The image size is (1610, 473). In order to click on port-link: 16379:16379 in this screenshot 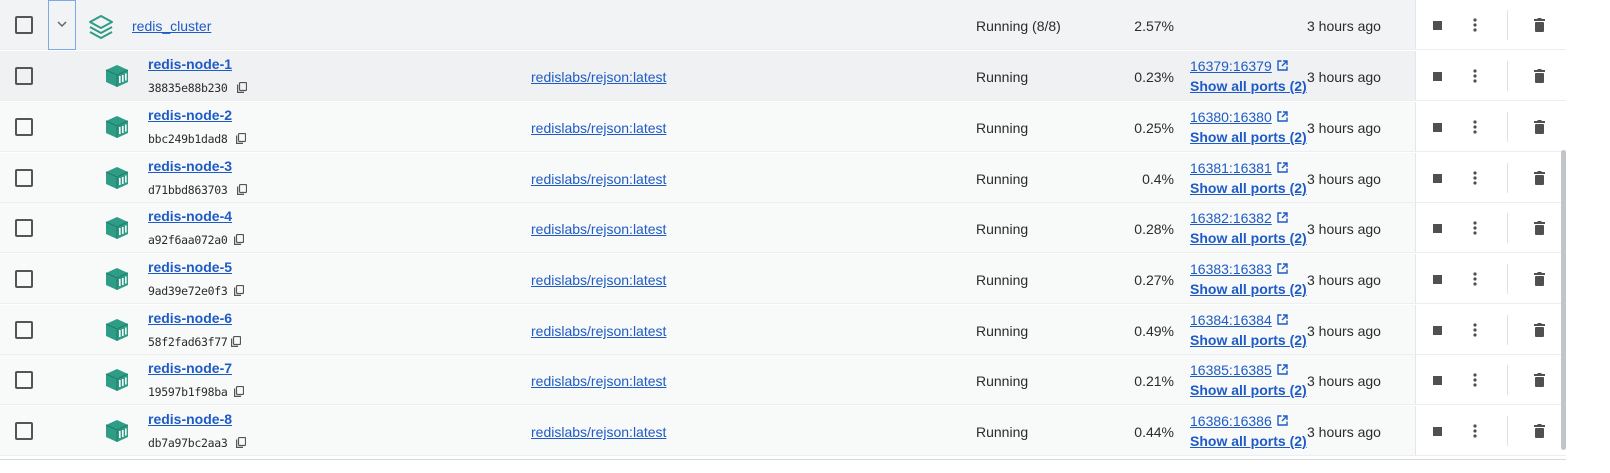, I will do `click(1231, 66)`.